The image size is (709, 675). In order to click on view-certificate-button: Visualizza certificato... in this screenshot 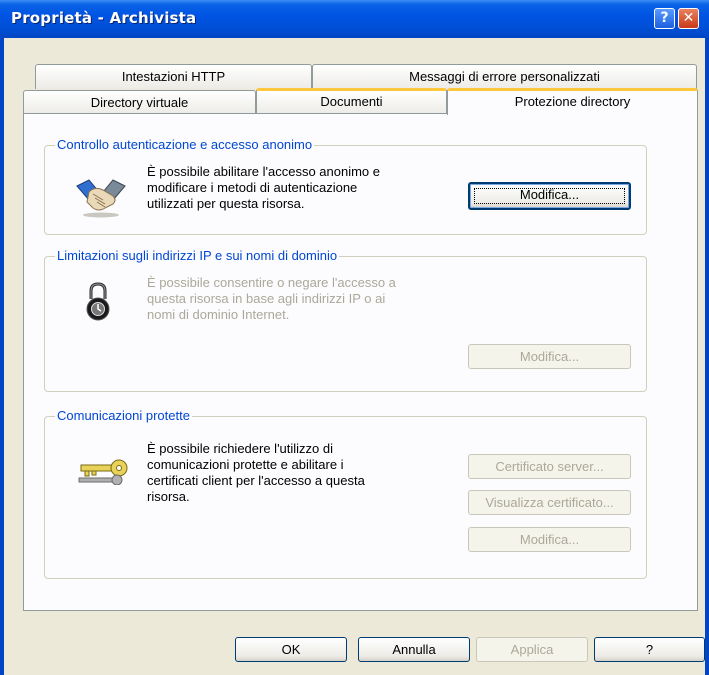, I will do `click(549, 502)`.